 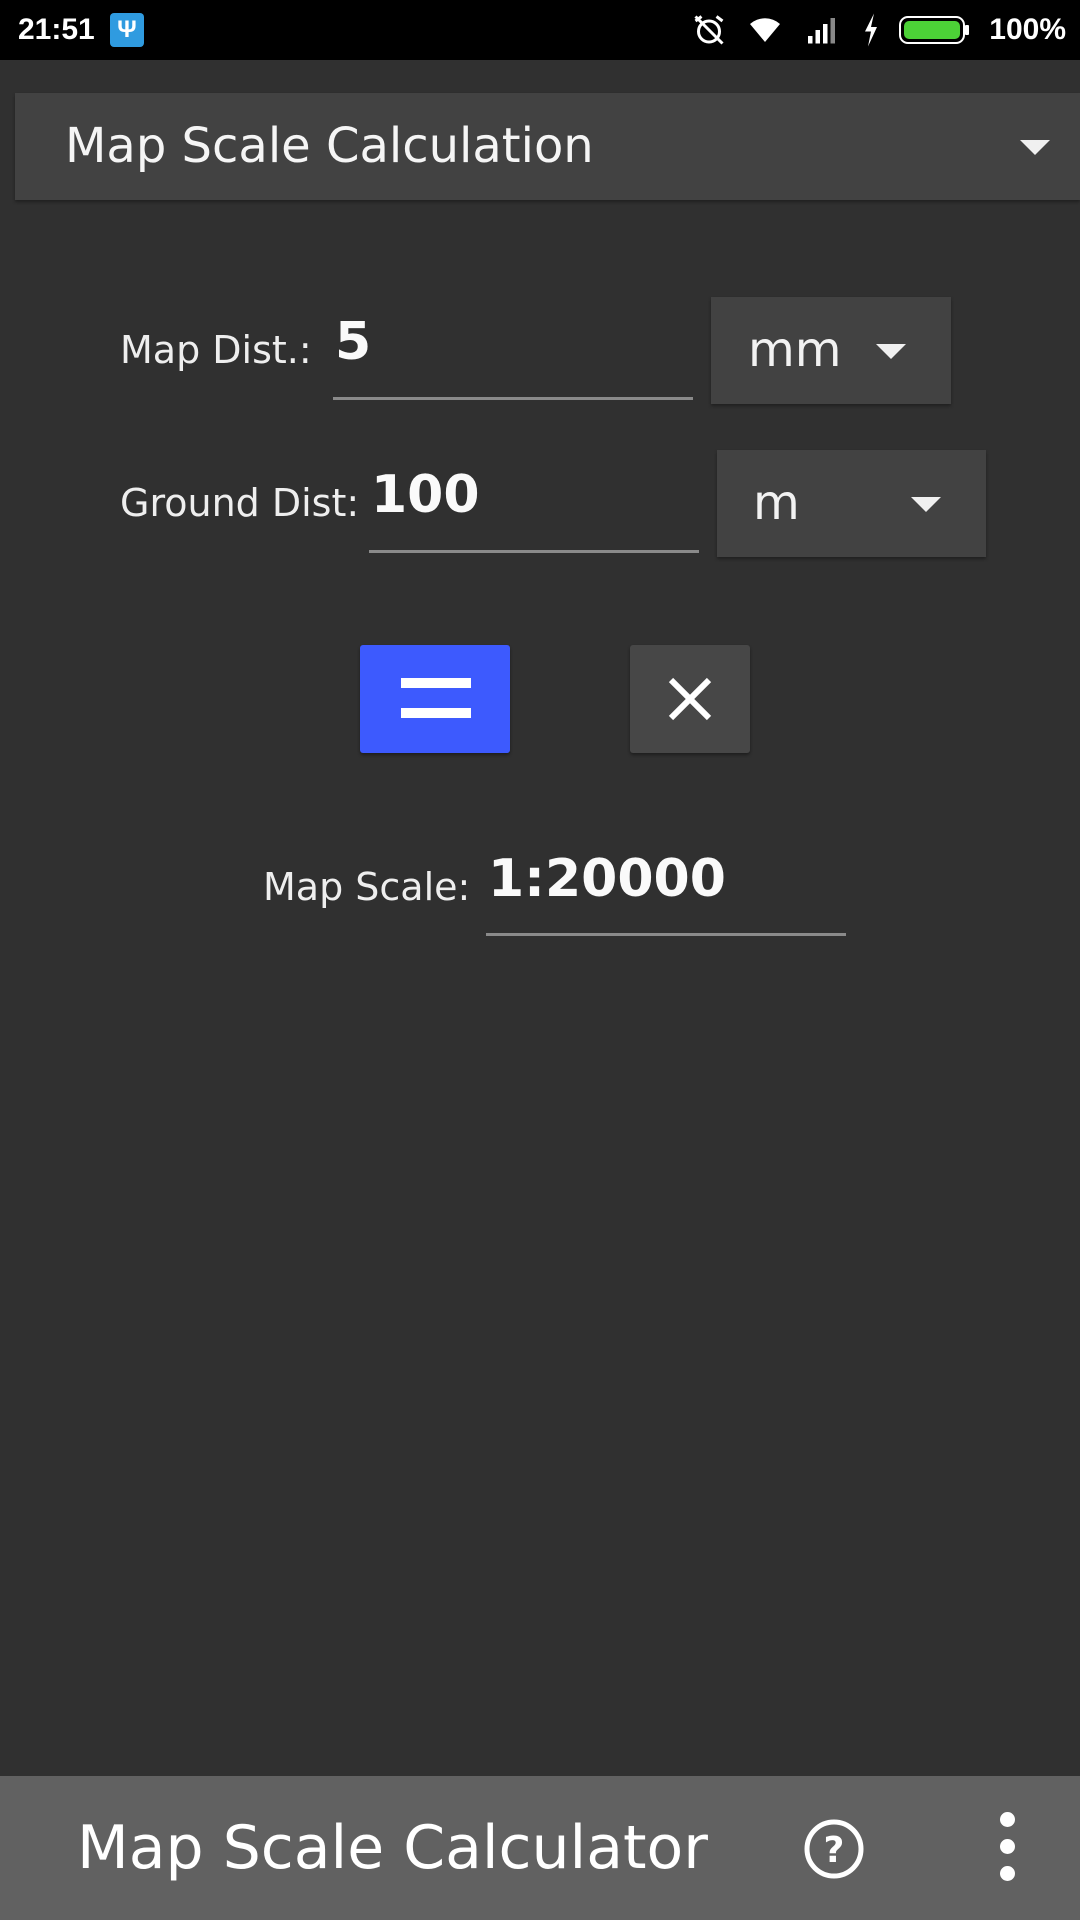 I want to click on more-vert-icon, so click(x=1008, y=1848).